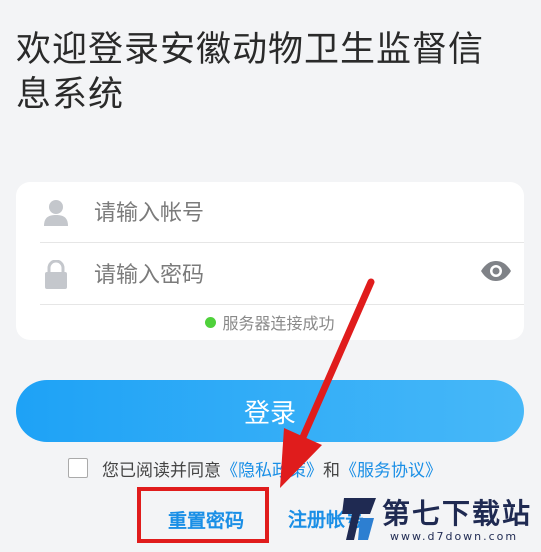 This screenshot has width=541, height=552. What do you see at coordinates (78, 468) in the screenshot?
I see `agree-checkbox` at bounding box center [78, 468].